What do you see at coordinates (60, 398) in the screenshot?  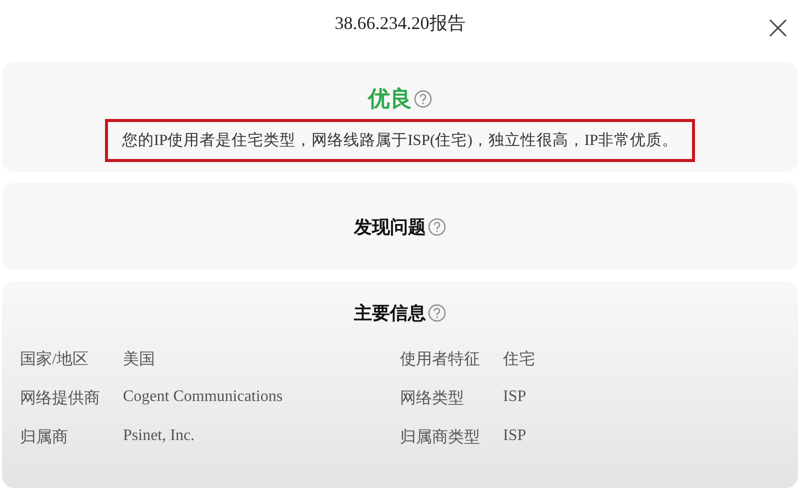 I see `field-label: 网络提供商` at bounding box center [60, 398].